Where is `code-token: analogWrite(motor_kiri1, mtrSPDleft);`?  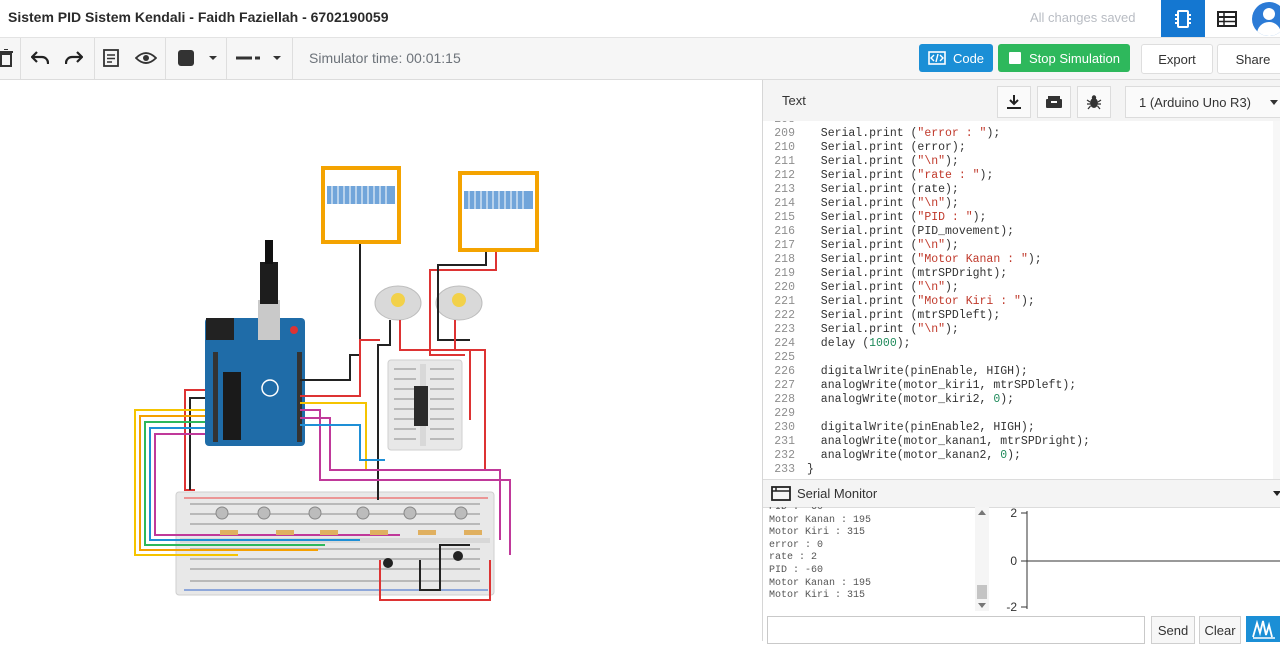 code-token: analogWrite(motor_kiri1, mtrSPDleft); is located at coordinates (942, 385).